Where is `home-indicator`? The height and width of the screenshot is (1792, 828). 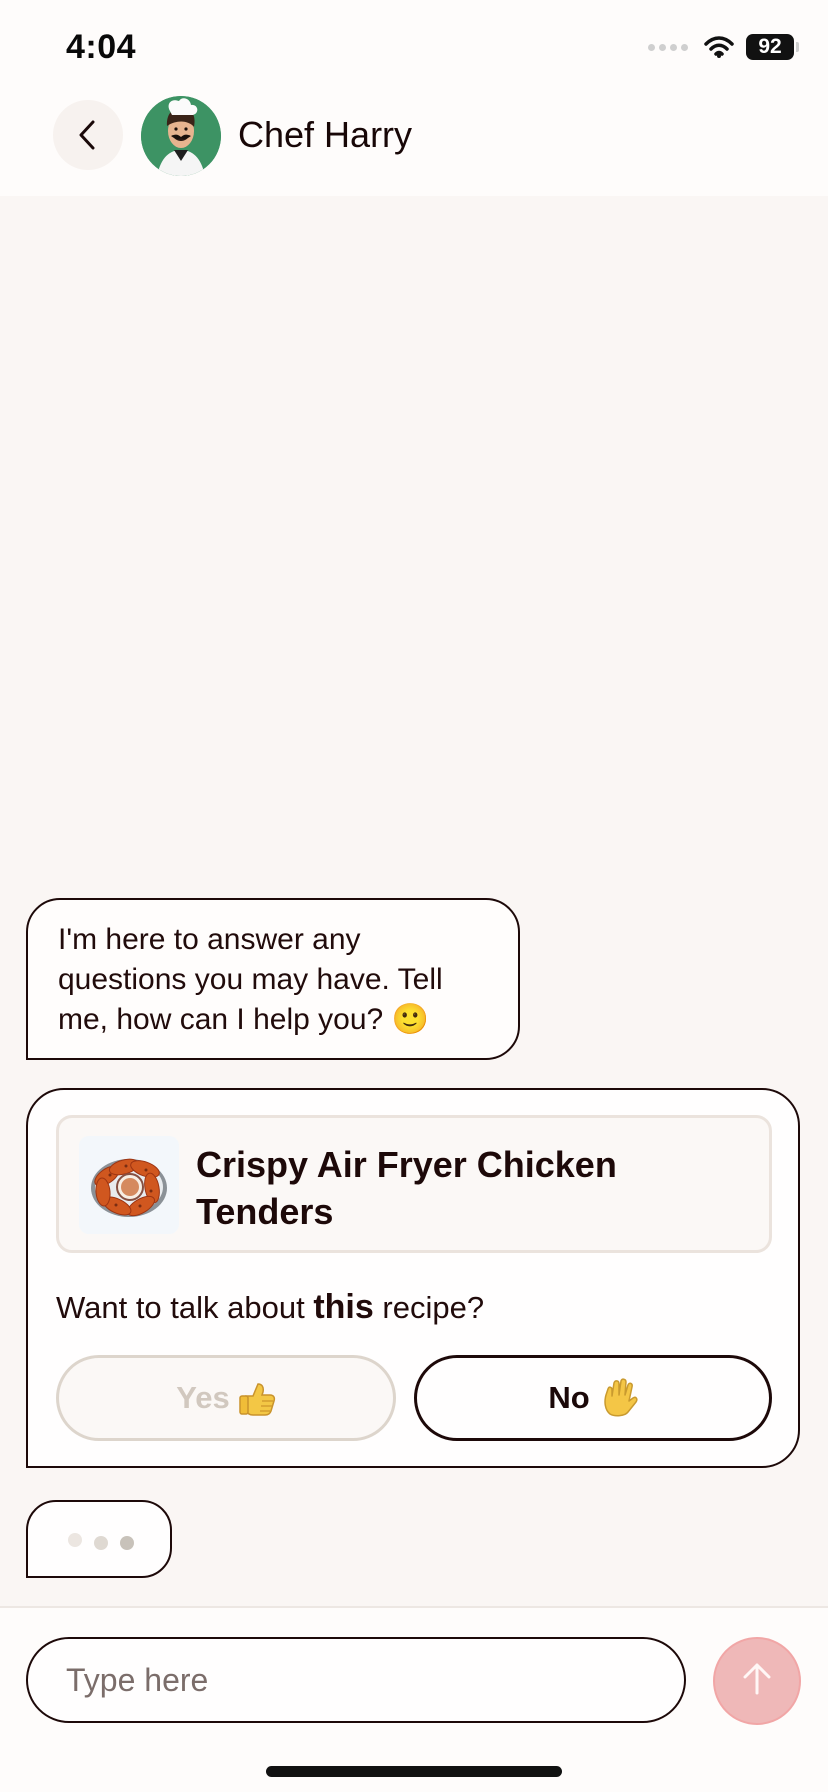
home-indicator is located at coordinates (414, 1771).